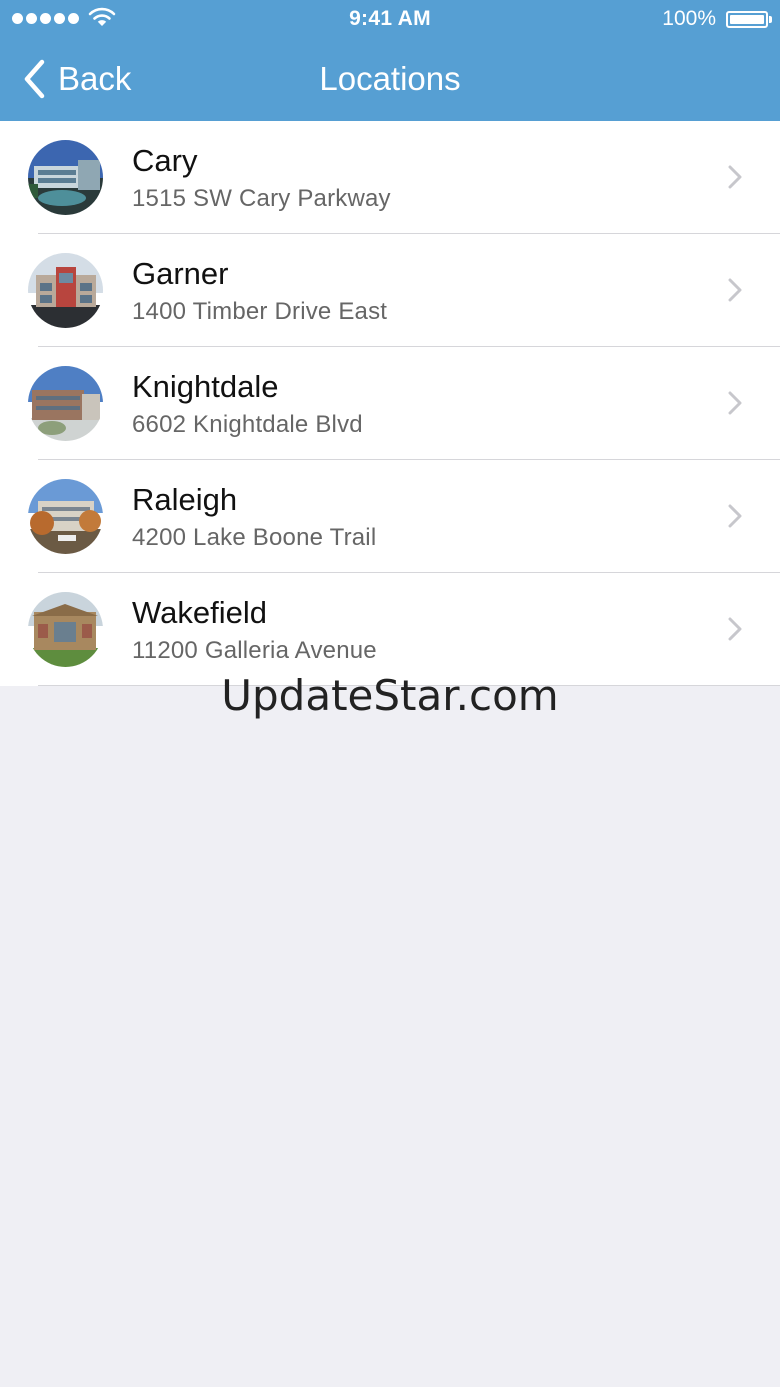  I want to click on location-name: Knightdale, so click(205, 386).